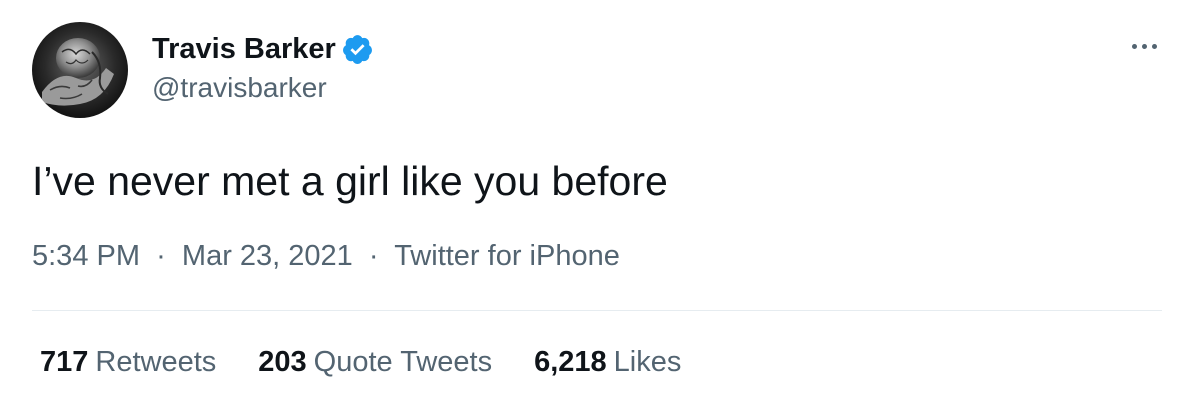 Image resolution: width=1192 pixels, height=410 pixels. I want to click on author-display-name: Travis Barker, so click(244, 49).